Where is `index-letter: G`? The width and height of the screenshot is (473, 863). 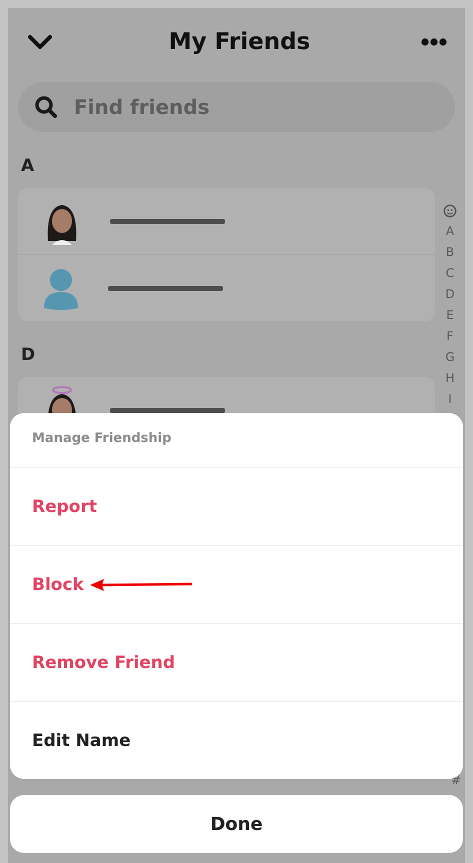 index-letter: G is located at coordinates (450, 357).